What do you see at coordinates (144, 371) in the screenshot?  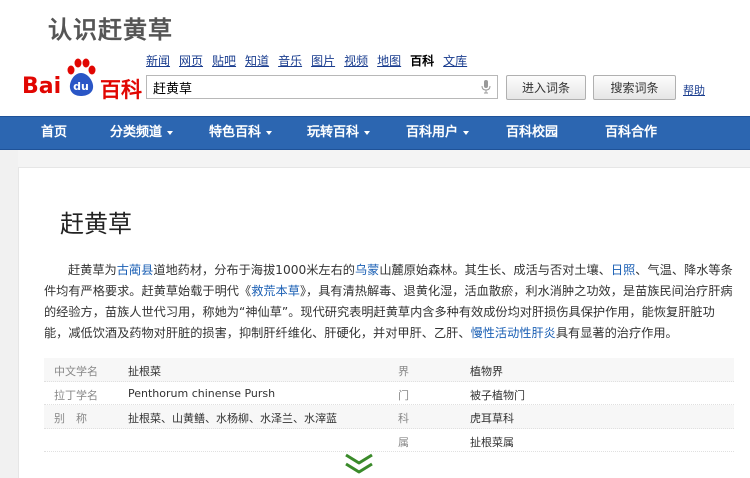 I see `info-value: 扯根菜` at bounding box center [144, 371].